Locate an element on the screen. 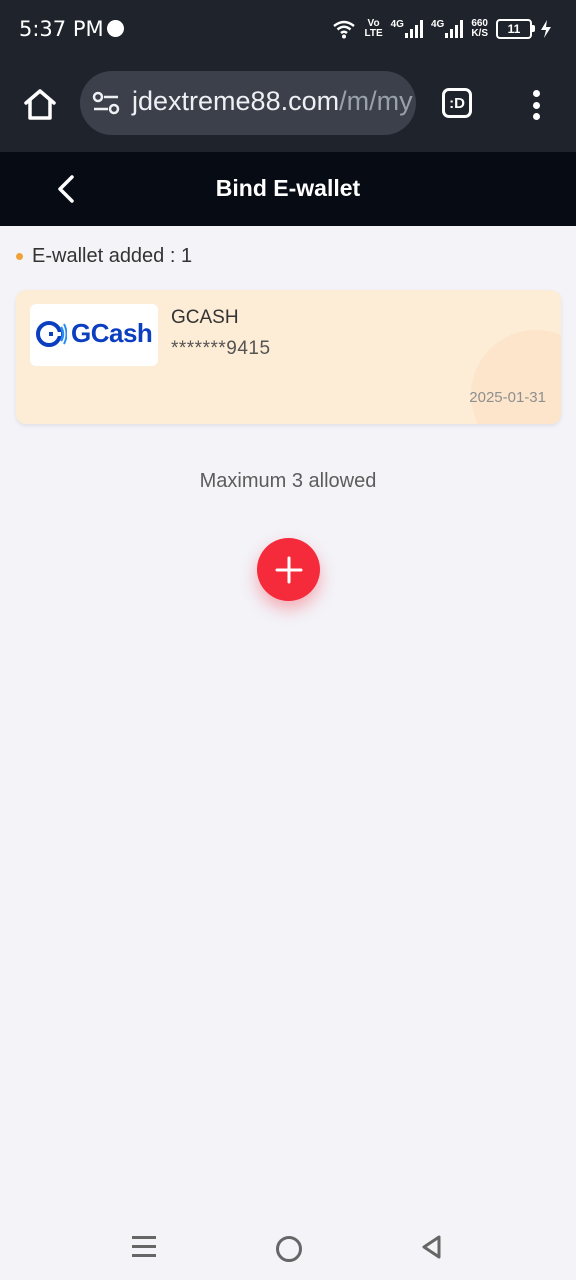  wallet-account-number: *******9415 is located at coordinates (221, 348).